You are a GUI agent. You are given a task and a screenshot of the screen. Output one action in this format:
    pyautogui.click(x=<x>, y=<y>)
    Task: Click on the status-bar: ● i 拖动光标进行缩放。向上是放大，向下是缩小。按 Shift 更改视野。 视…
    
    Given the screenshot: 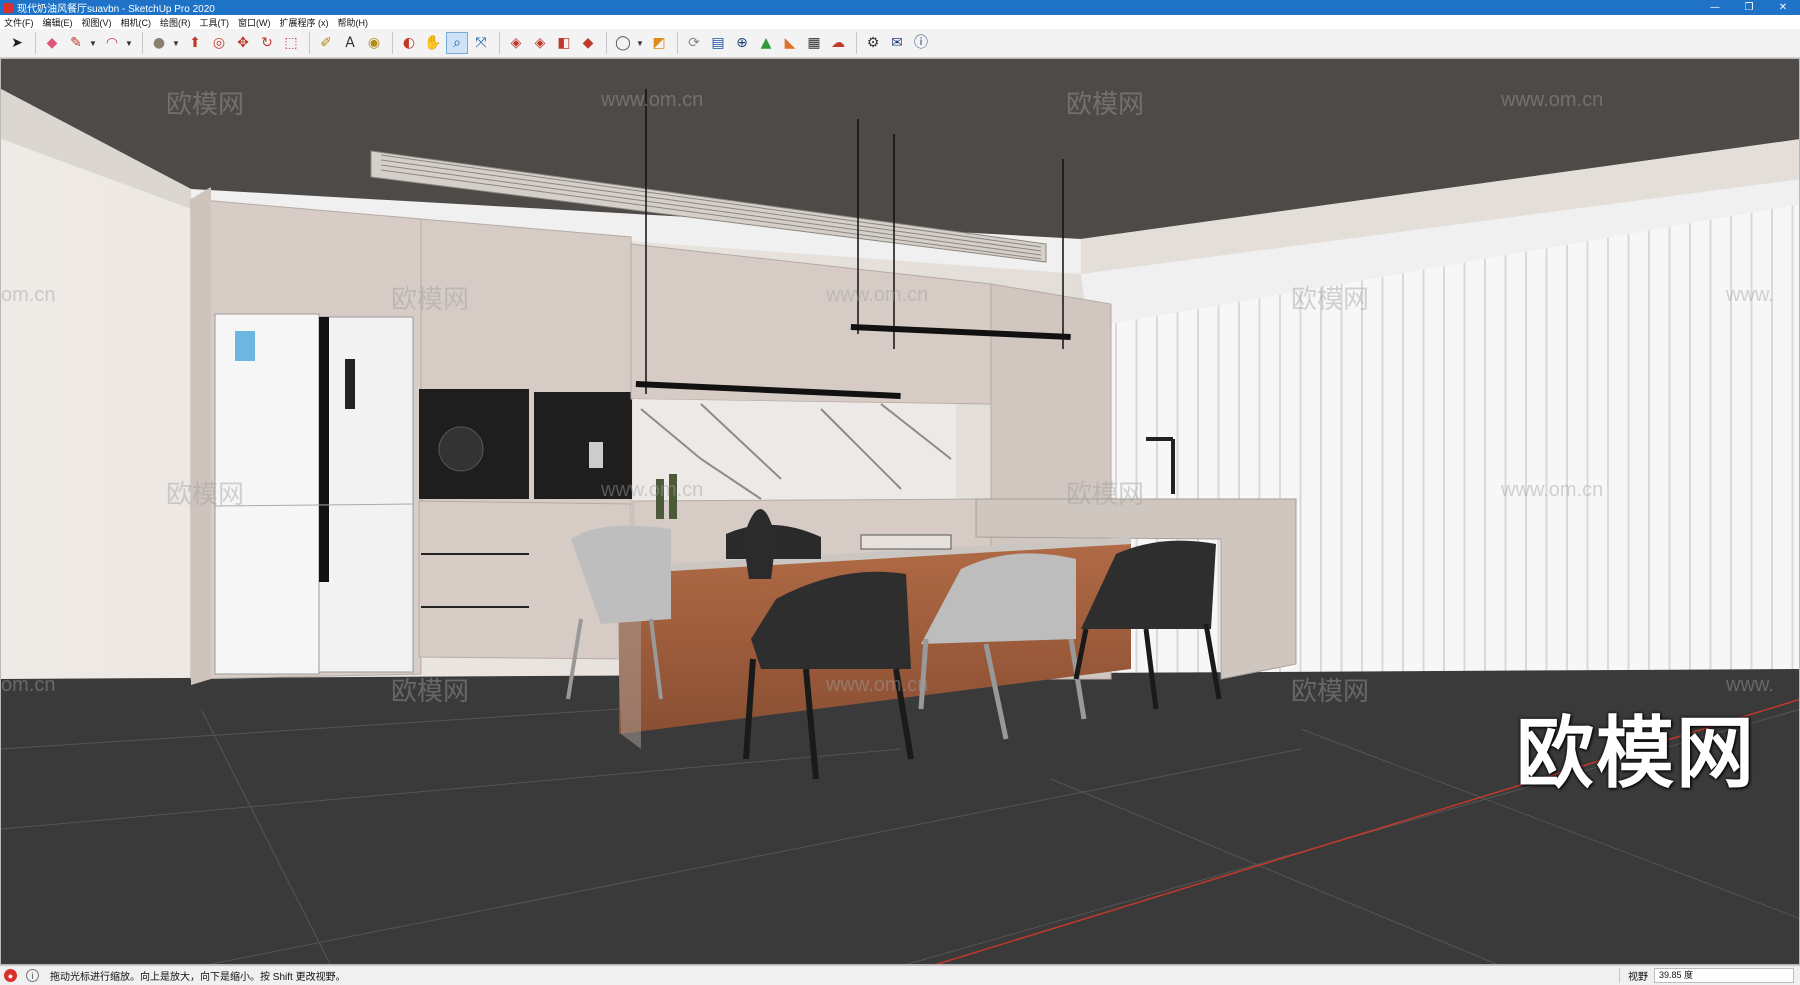 What is the action you would take?
    pyautogui.click(x=900, y=975)
    